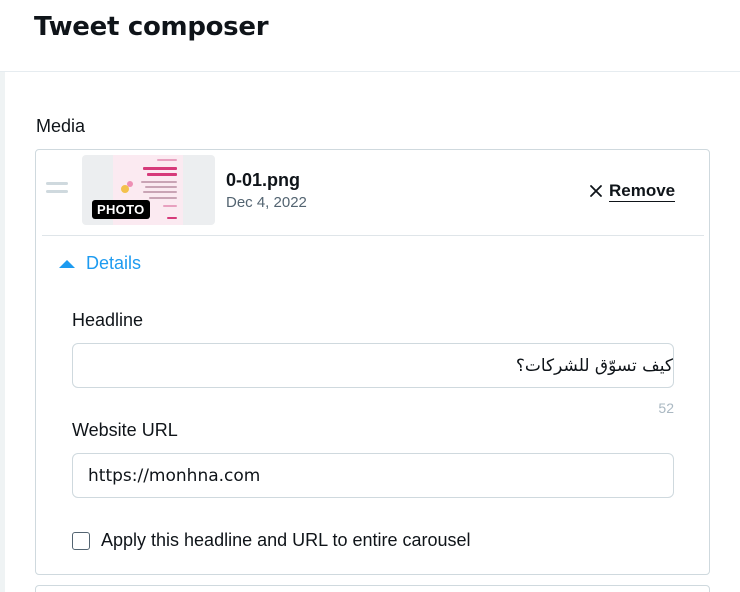 The image size is (740, 592). I want to click on remove-media-label: Remove, so click(642, 191).